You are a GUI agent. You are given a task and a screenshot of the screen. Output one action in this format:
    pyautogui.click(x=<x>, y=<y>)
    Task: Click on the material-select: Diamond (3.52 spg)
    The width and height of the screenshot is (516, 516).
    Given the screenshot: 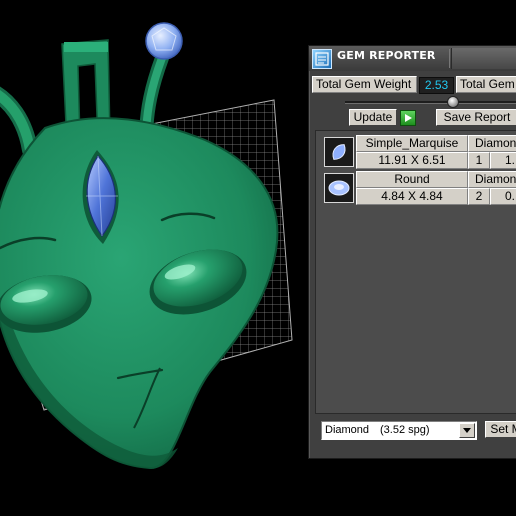 What is the action you would take?
    pyautogui.click(x=399, y=430)
    